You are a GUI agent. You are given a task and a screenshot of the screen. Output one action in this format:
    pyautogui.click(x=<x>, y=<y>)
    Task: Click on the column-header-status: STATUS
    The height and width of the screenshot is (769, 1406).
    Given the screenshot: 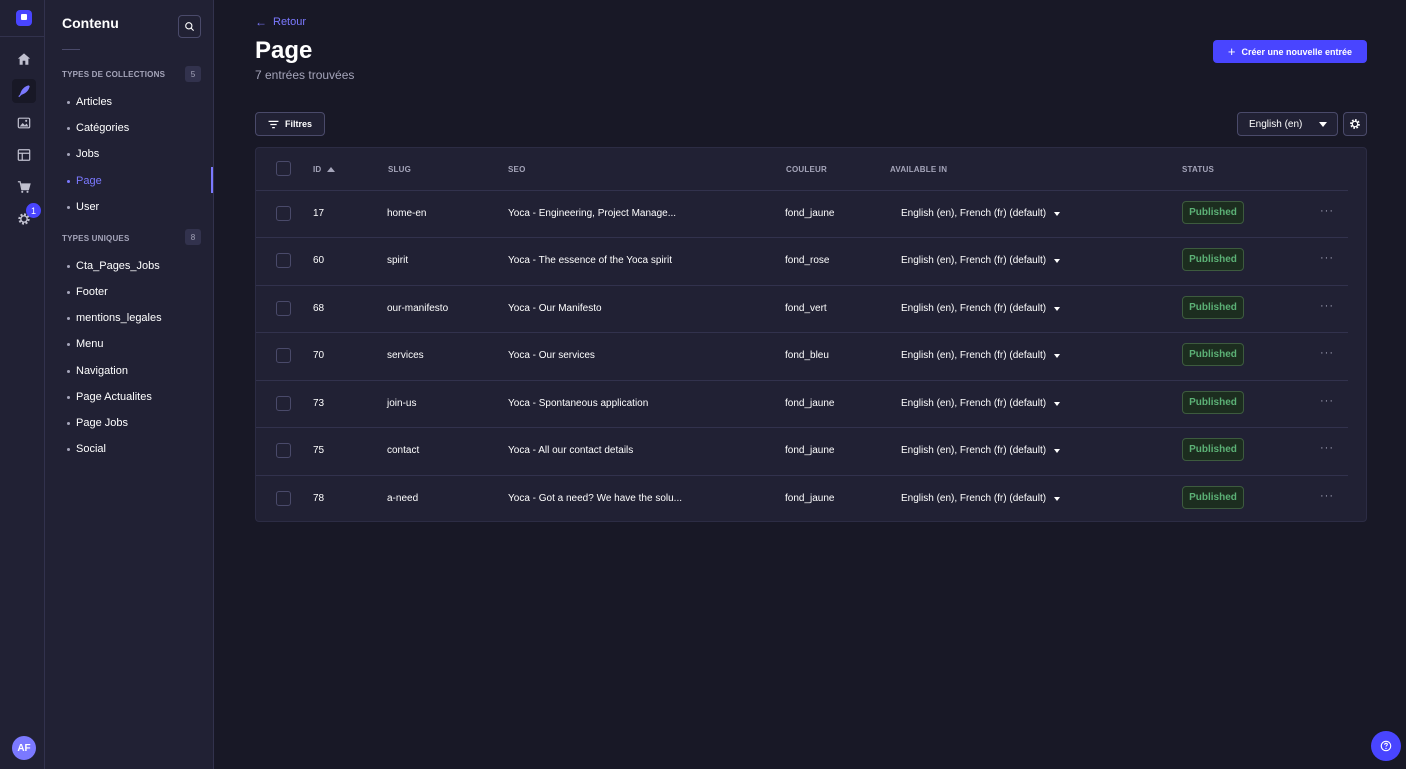 What is the action you would take?
    pyautogui.click(x=1198, y=169)
    